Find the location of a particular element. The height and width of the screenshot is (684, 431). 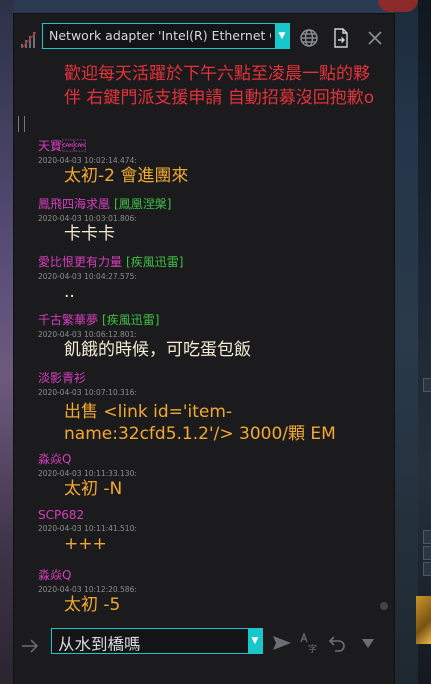

background-game-left is located at coordinates (7, 342).